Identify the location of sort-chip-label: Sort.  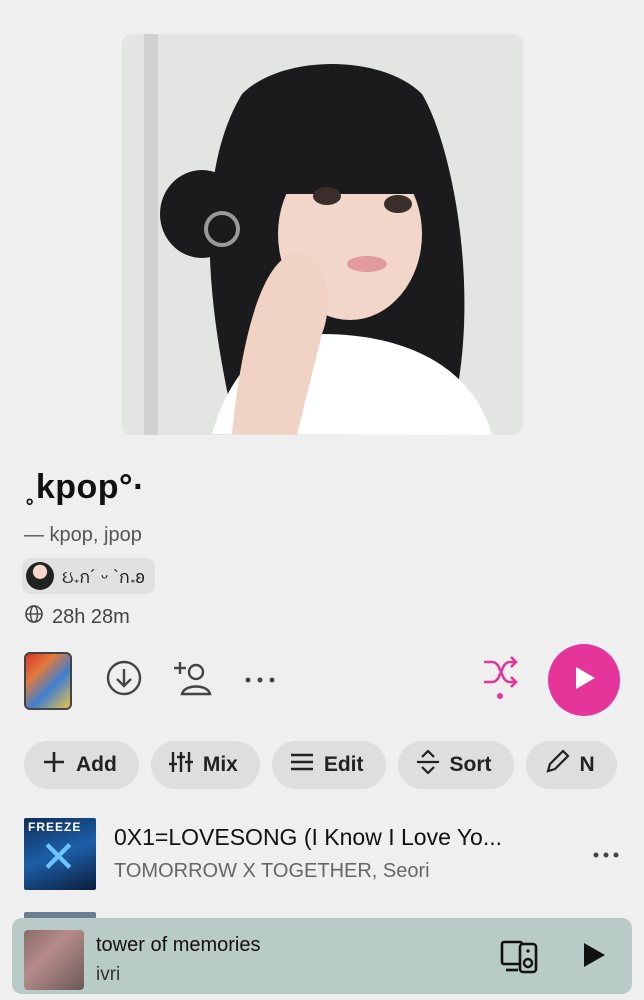
(470, 764).